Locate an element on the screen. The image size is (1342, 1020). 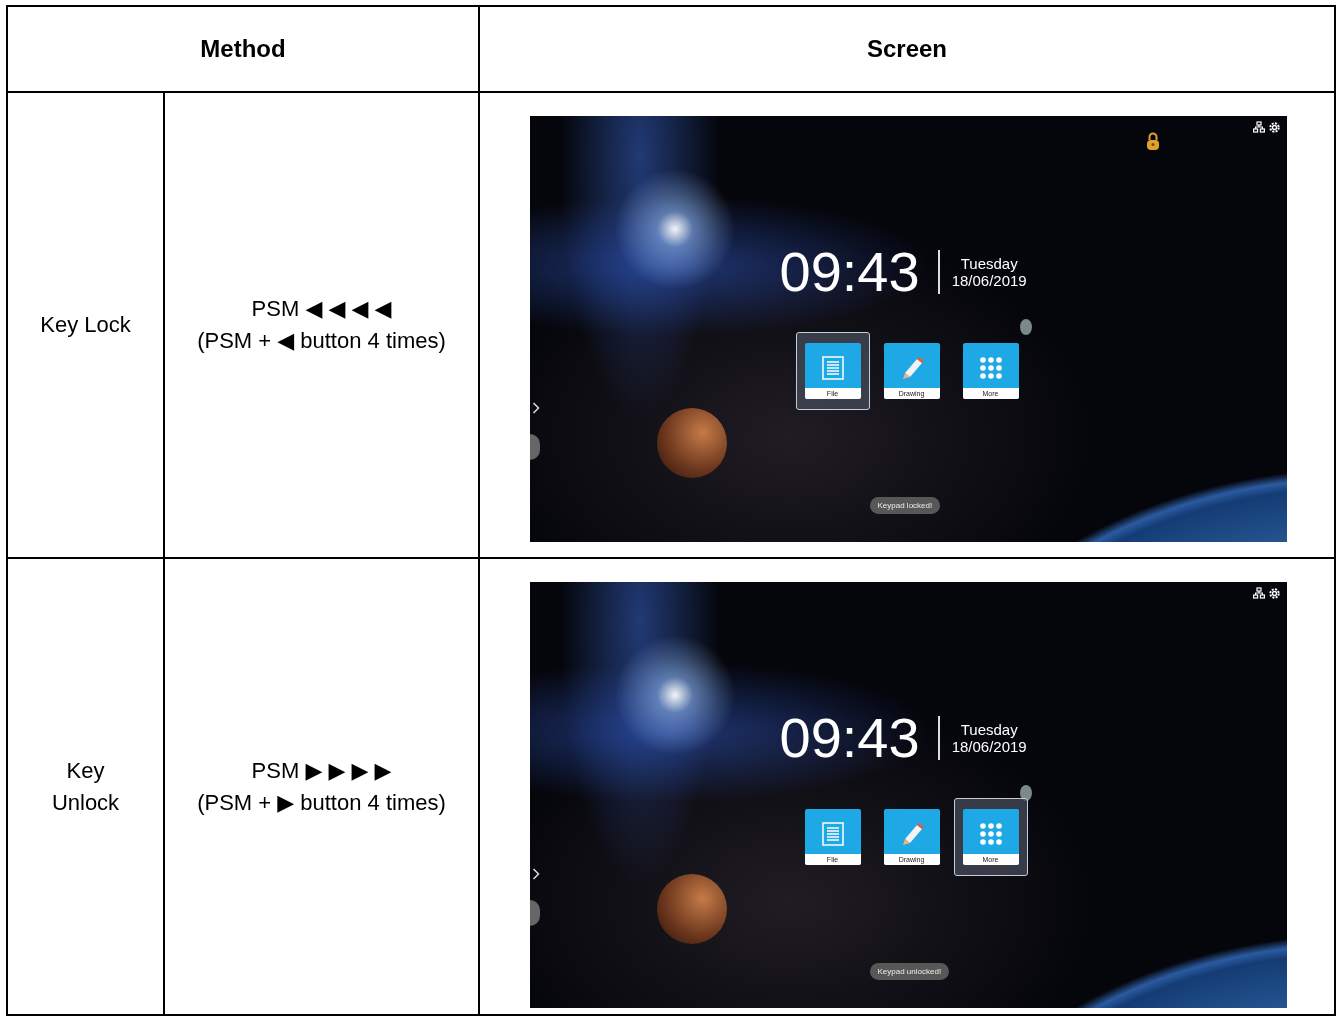
key-sequence: PSM ▶ ▶ ▶ ▶ is located at coordinates (321, 770).